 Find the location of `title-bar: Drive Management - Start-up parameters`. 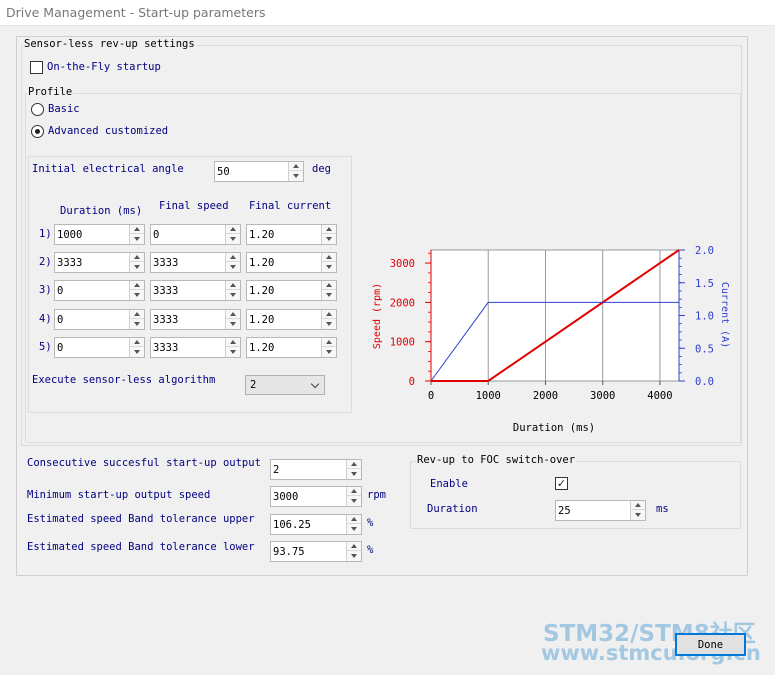

title-bar: Drive Management - Start-up parameters is located at coordinates (387, 13).